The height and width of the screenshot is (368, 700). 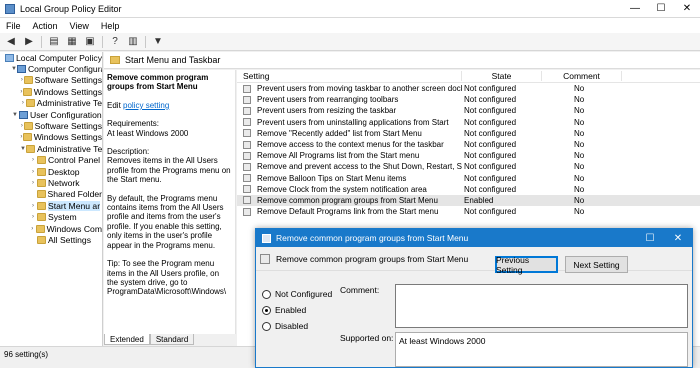 I want to click on radio-enabled: Enabled, so click(x=297, y=310).